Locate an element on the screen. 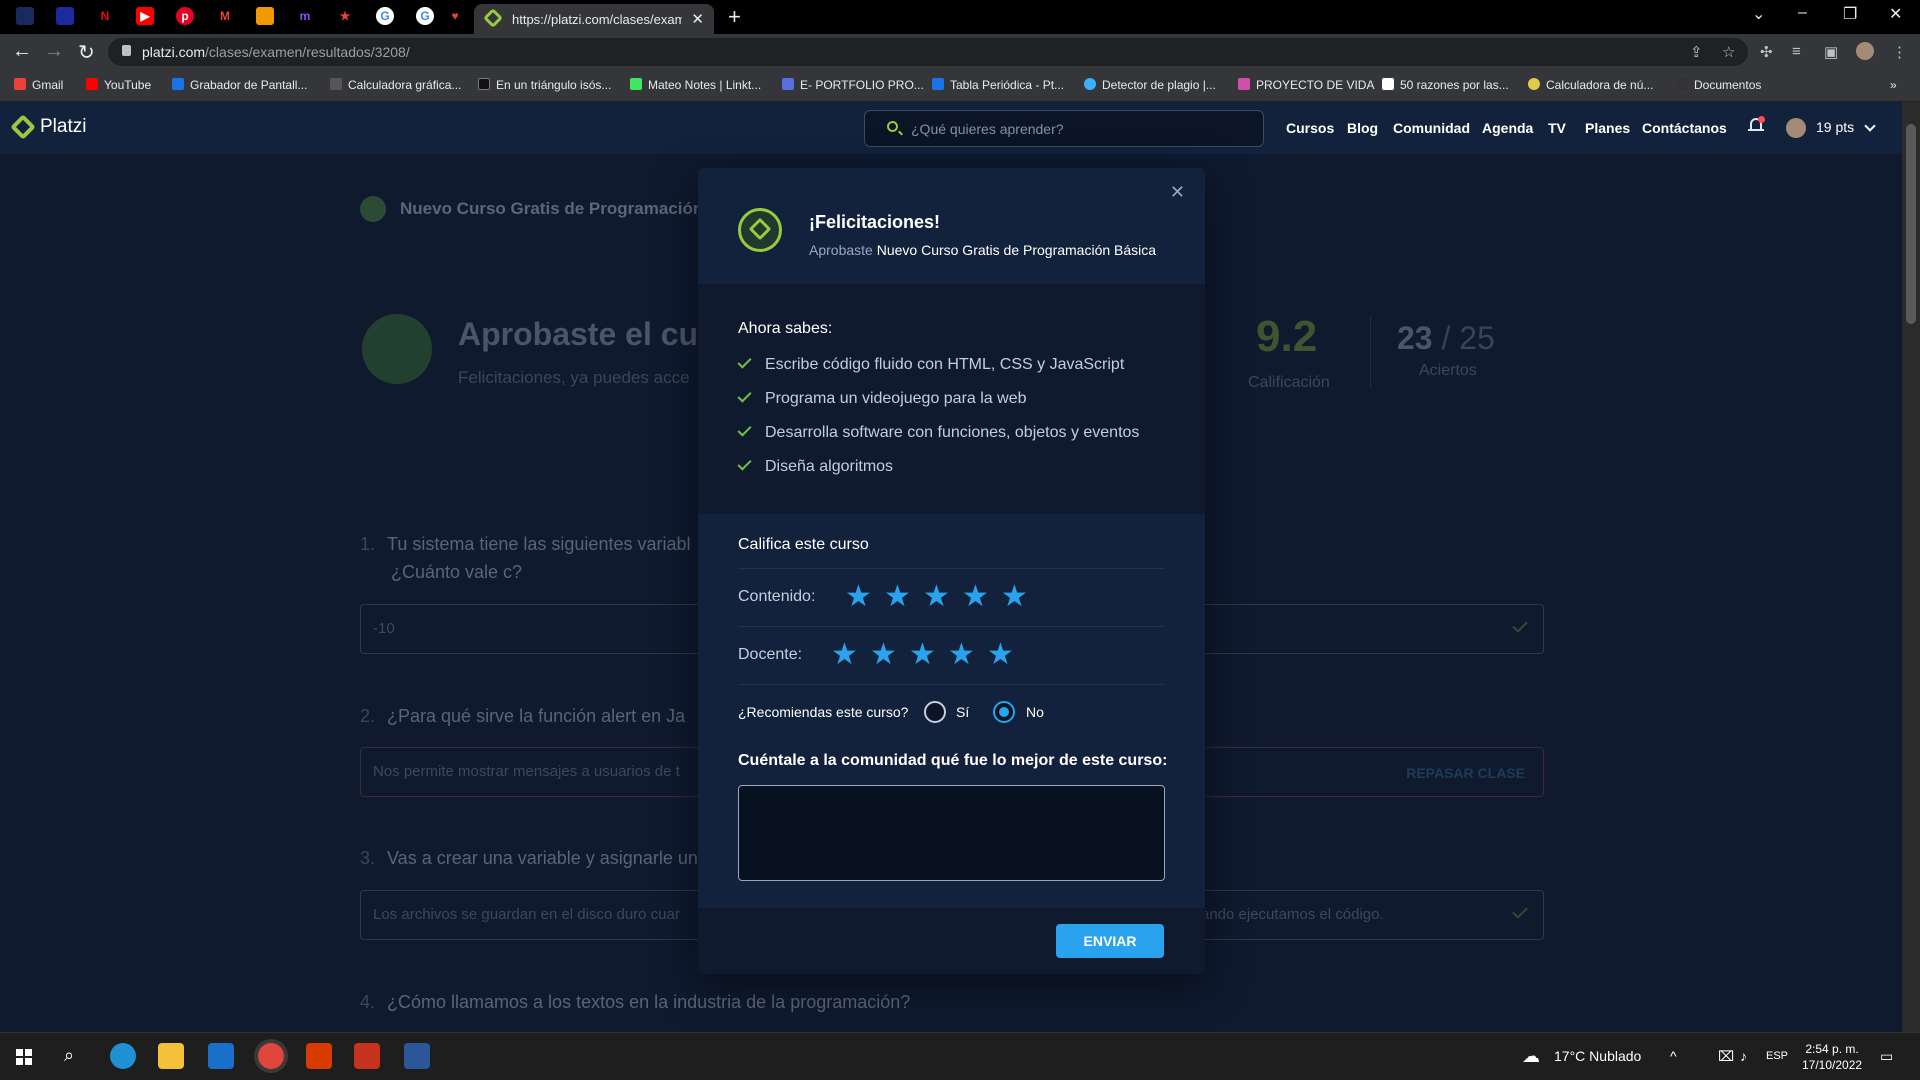 The height and width of the screenshot is (1080, 1920). search-icon: ⌕ is located at coordinates (69, 1055).